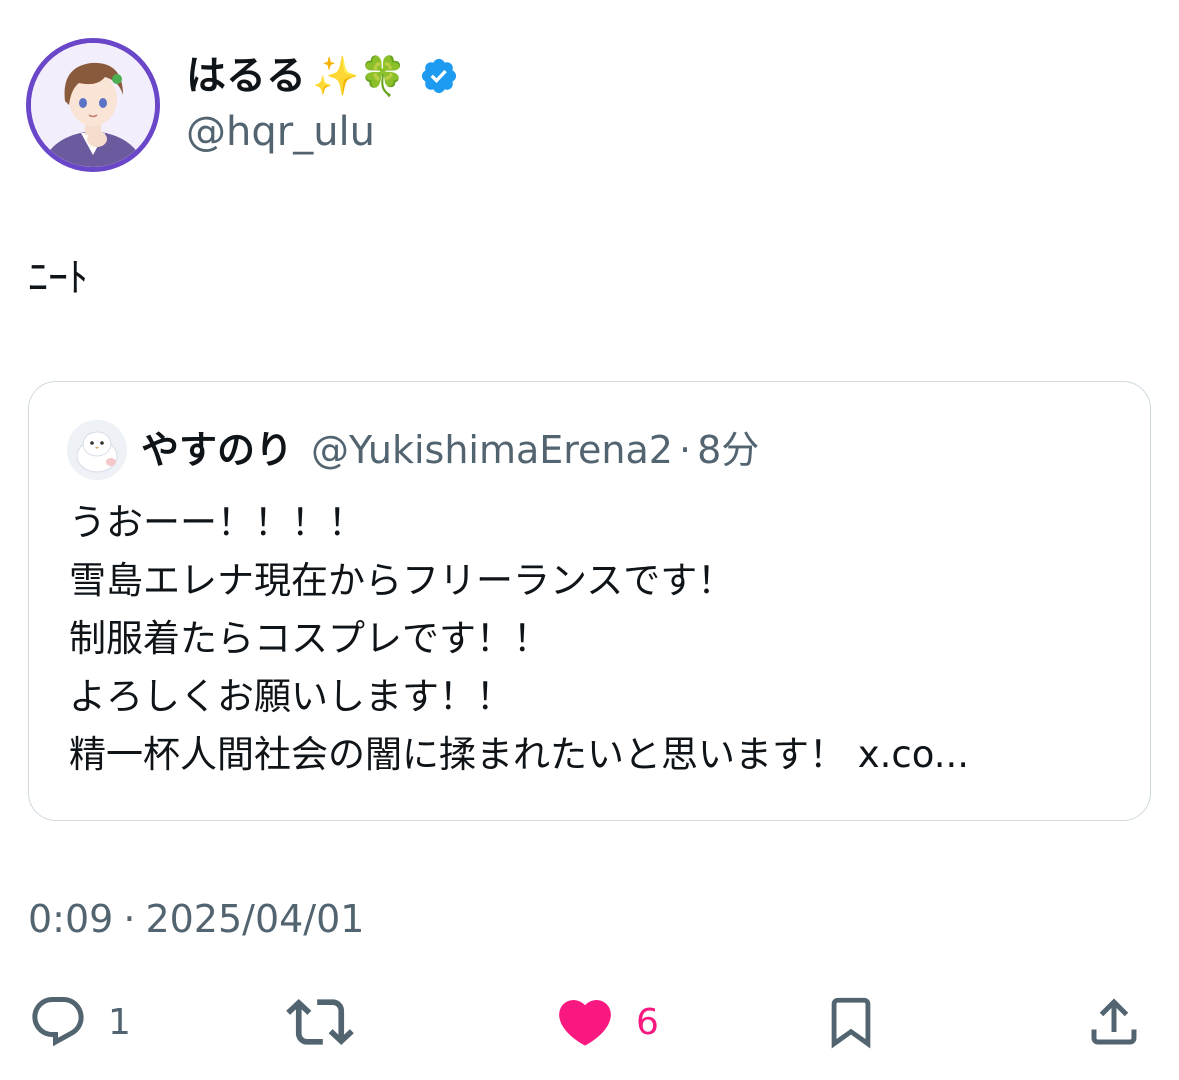  Describe the element at coordinates (647, 1022) in the screenshot. I see `like-count: 6` at that location.